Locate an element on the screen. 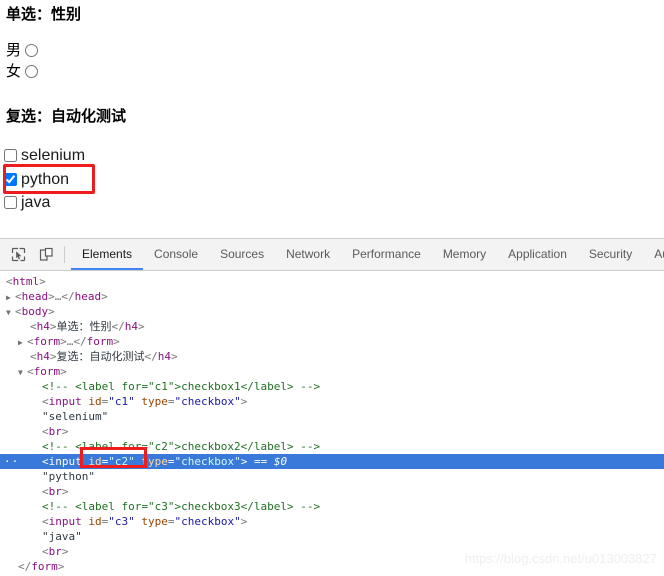 The height and width of the screenshot is (576, 664). watermark-text: https://blog.csdn.net/u013003827 is located at coordinates (560, 558).